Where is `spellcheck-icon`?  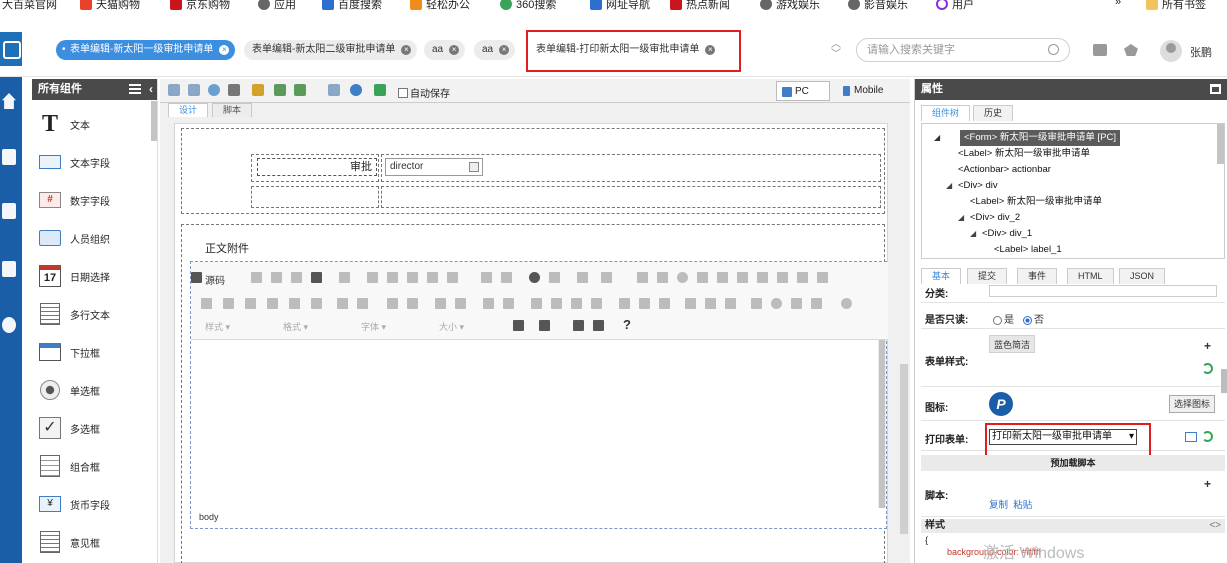
spellcheck-icon is located at coordinates (606, 277).